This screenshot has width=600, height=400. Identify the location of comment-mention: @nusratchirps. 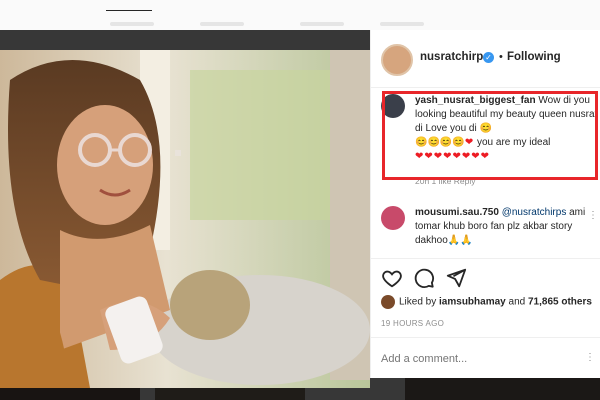
(534, 212).